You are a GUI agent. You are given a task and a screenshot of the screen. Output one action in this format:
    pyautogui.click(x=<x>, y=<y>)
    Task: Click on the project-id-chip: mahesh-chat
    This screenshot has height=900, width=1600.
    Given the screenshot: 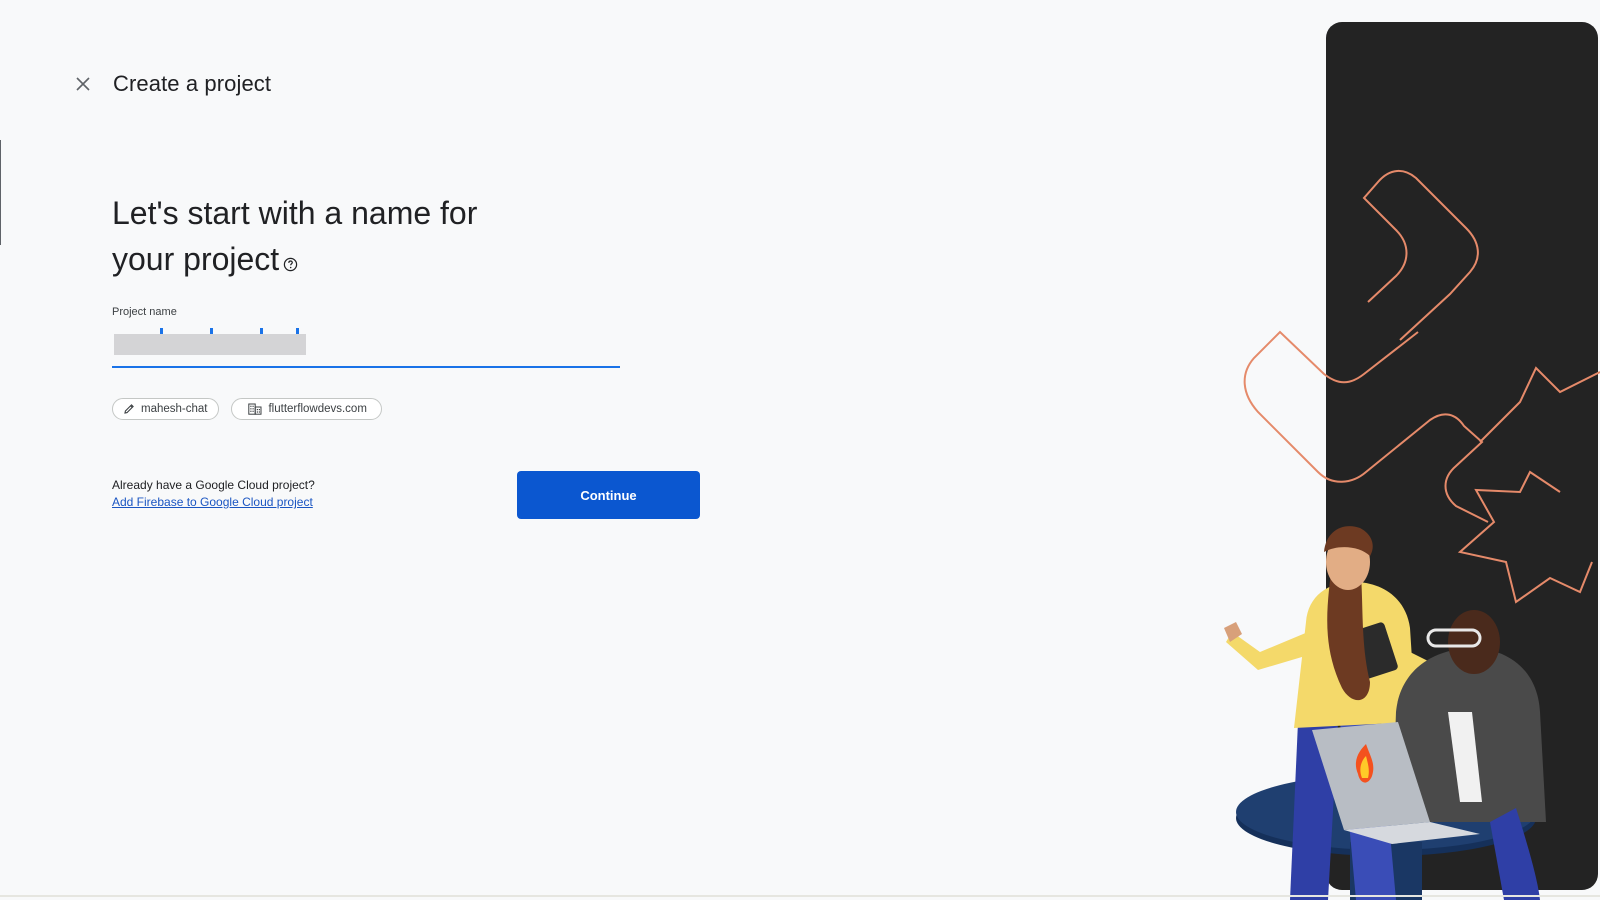 What is the action you would take?
    pyautogui.click(x=166, y=409)
    